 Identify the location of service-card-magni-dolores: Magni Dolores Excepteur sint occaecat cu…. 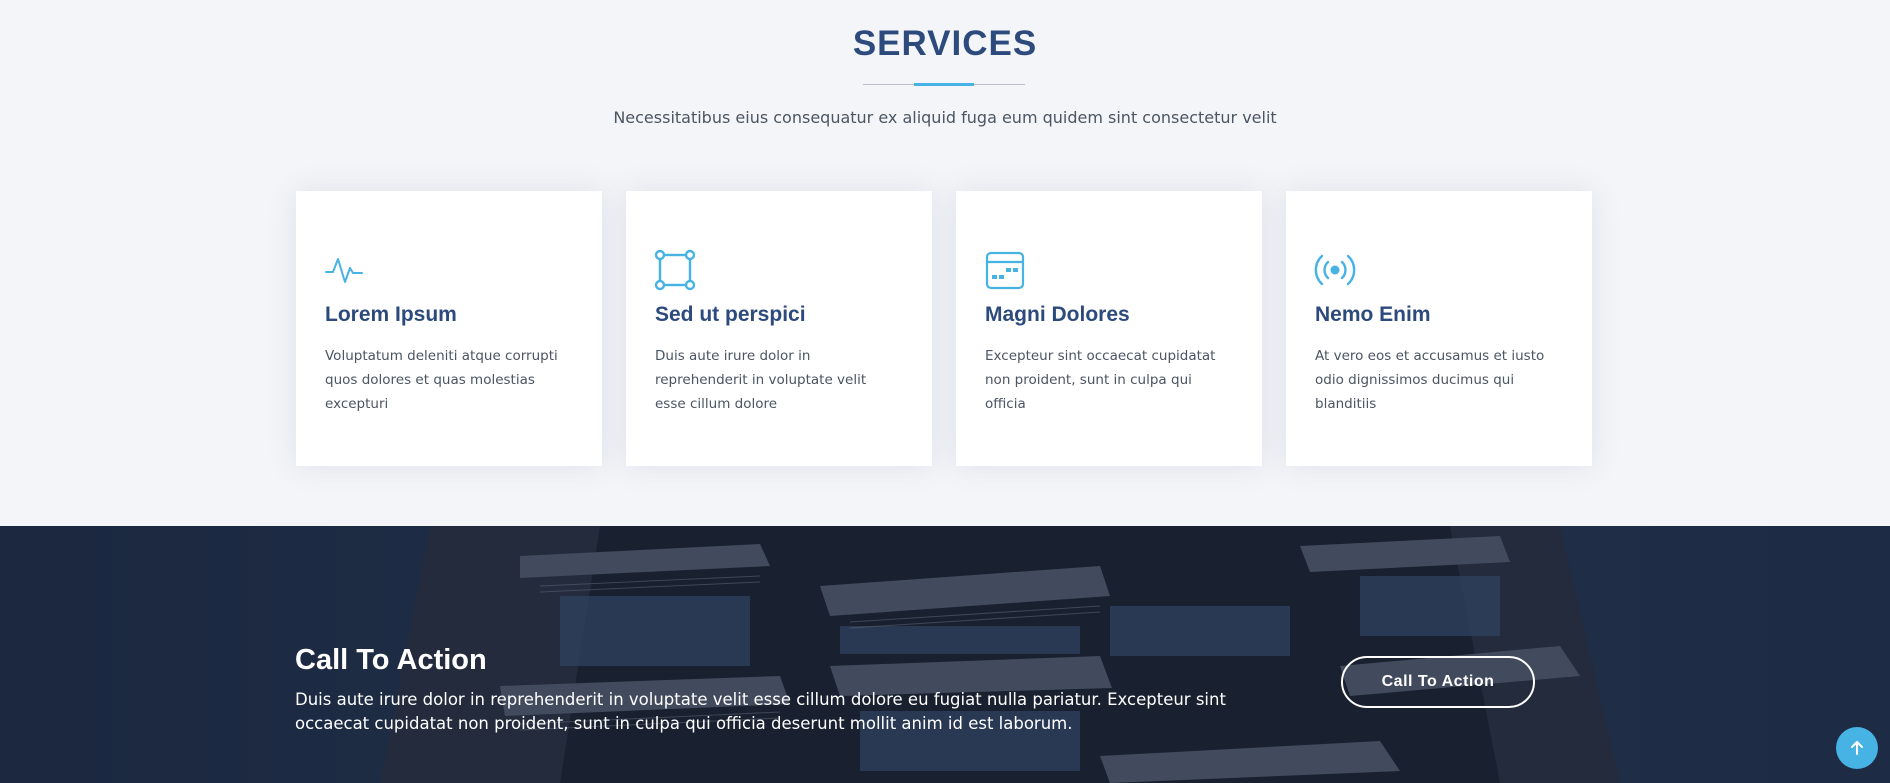
(1109, 328).